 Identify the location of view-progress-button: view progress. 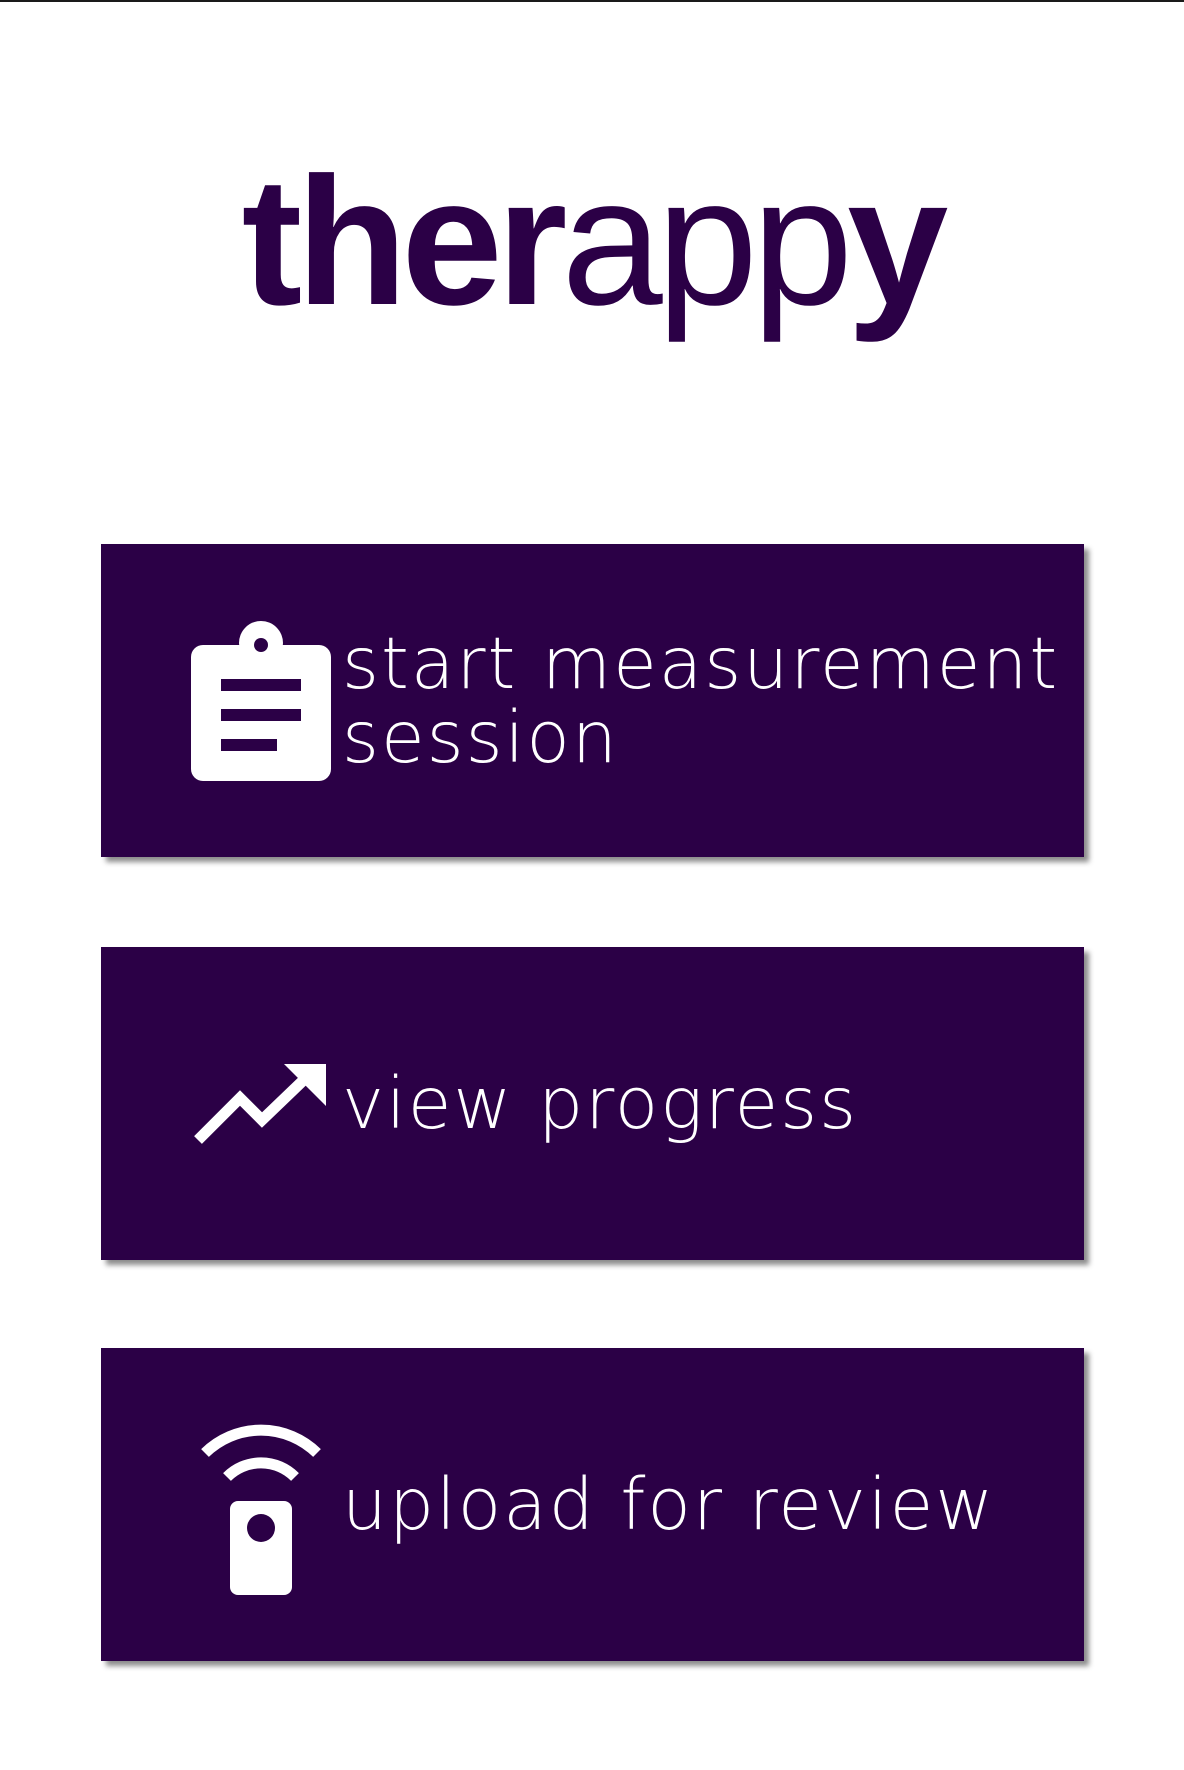
(592, 1103).